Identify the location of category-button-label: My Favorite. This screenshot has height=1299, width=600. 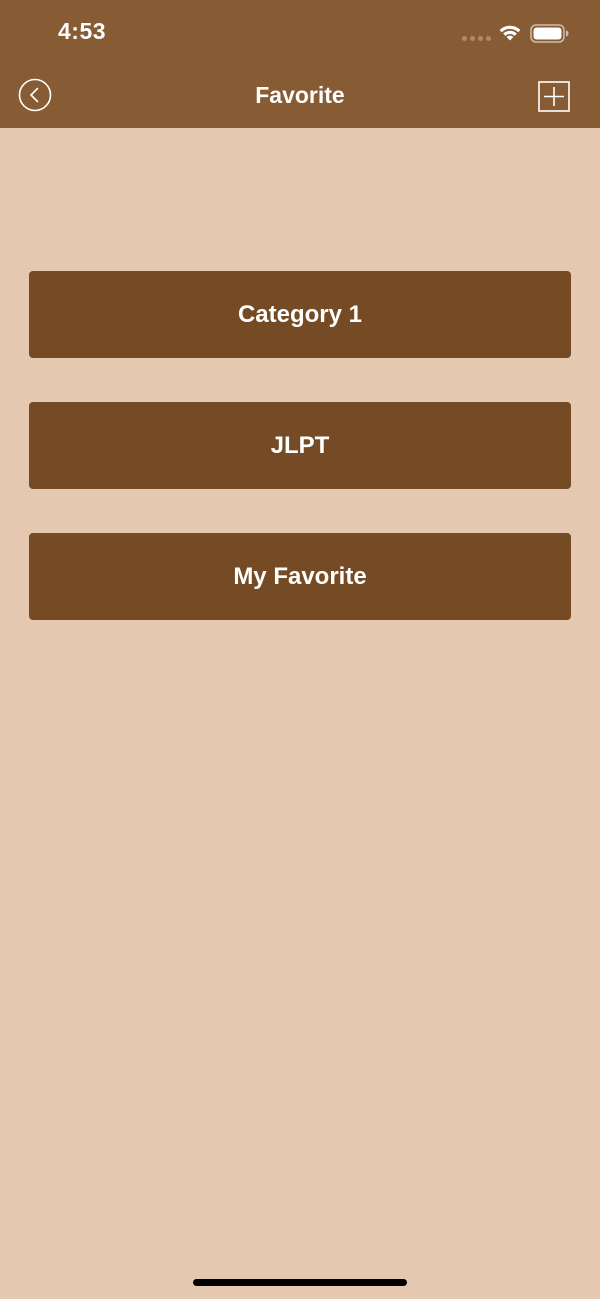
(300, 576).